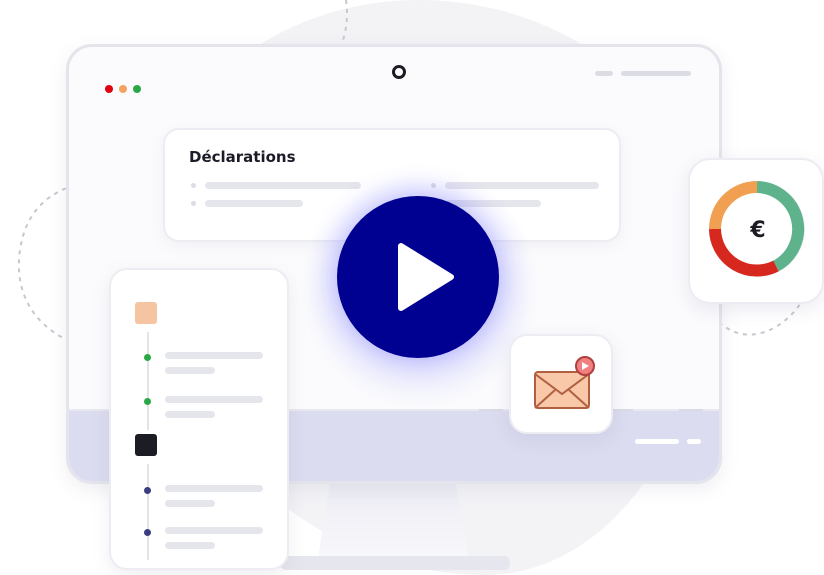 This screenshot has height=575, width=824. I want to click on camera-icon, so click(399, 72).